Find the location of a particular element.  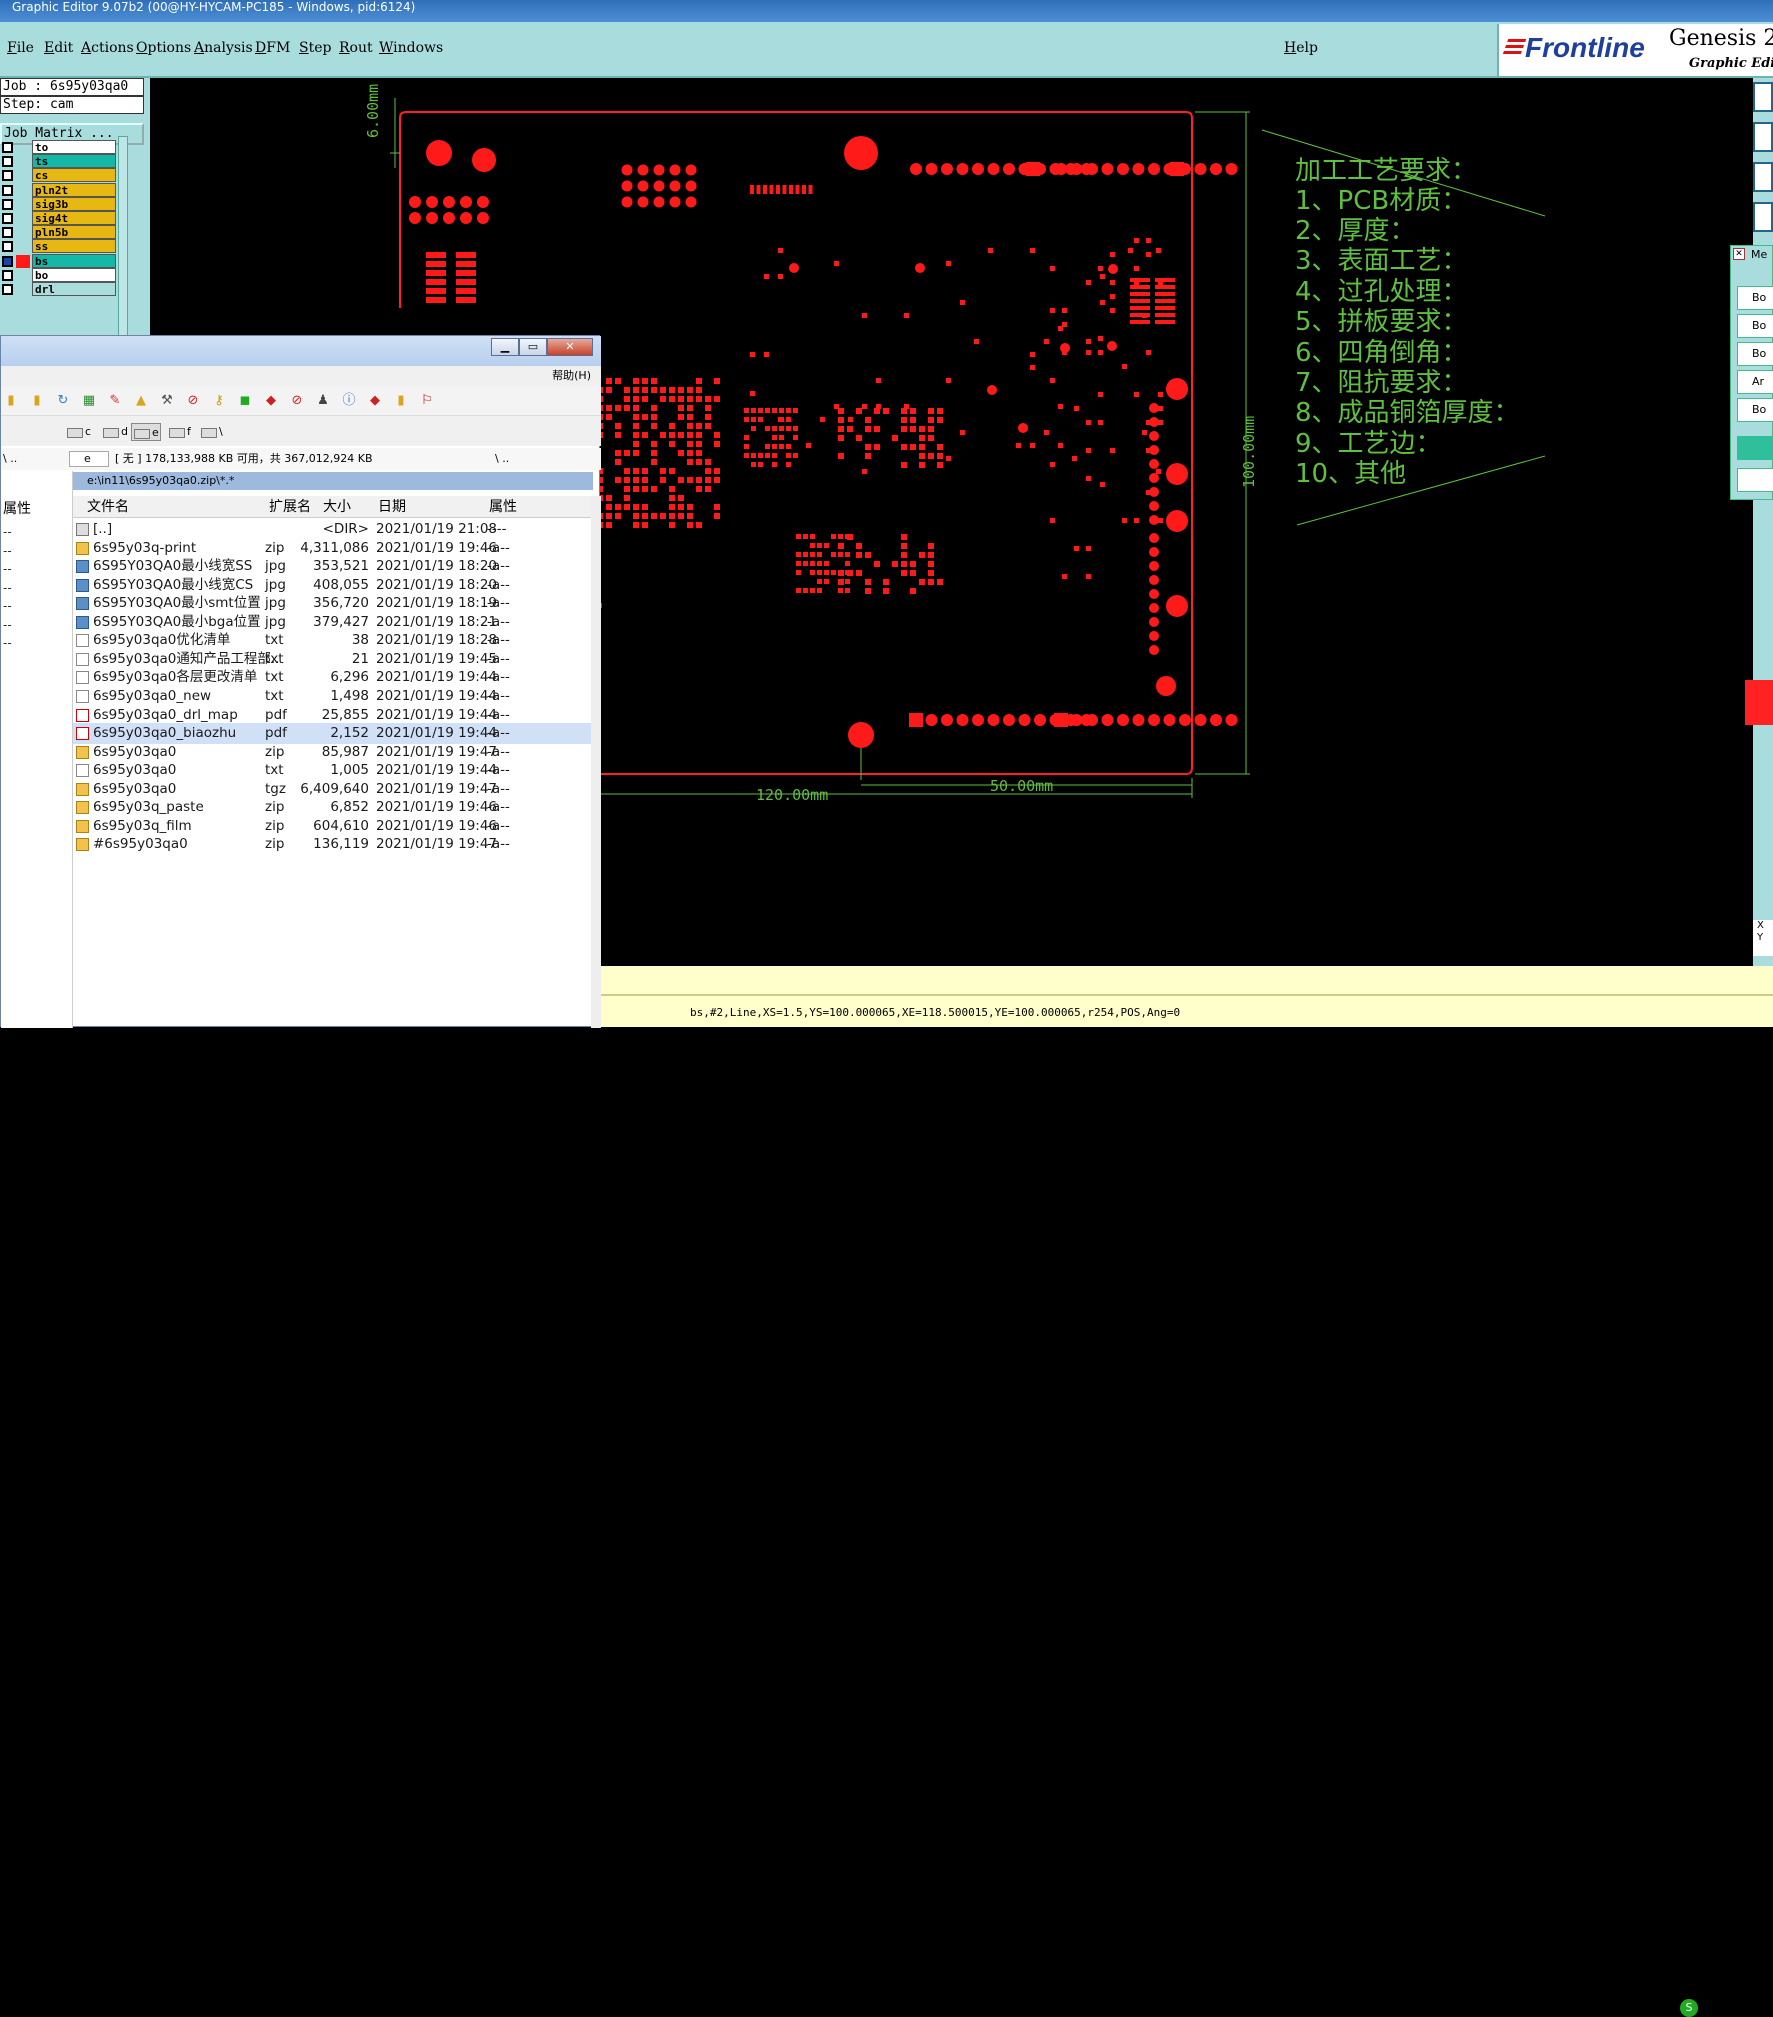

layer-row: drl is located at coordinates (59, 289).